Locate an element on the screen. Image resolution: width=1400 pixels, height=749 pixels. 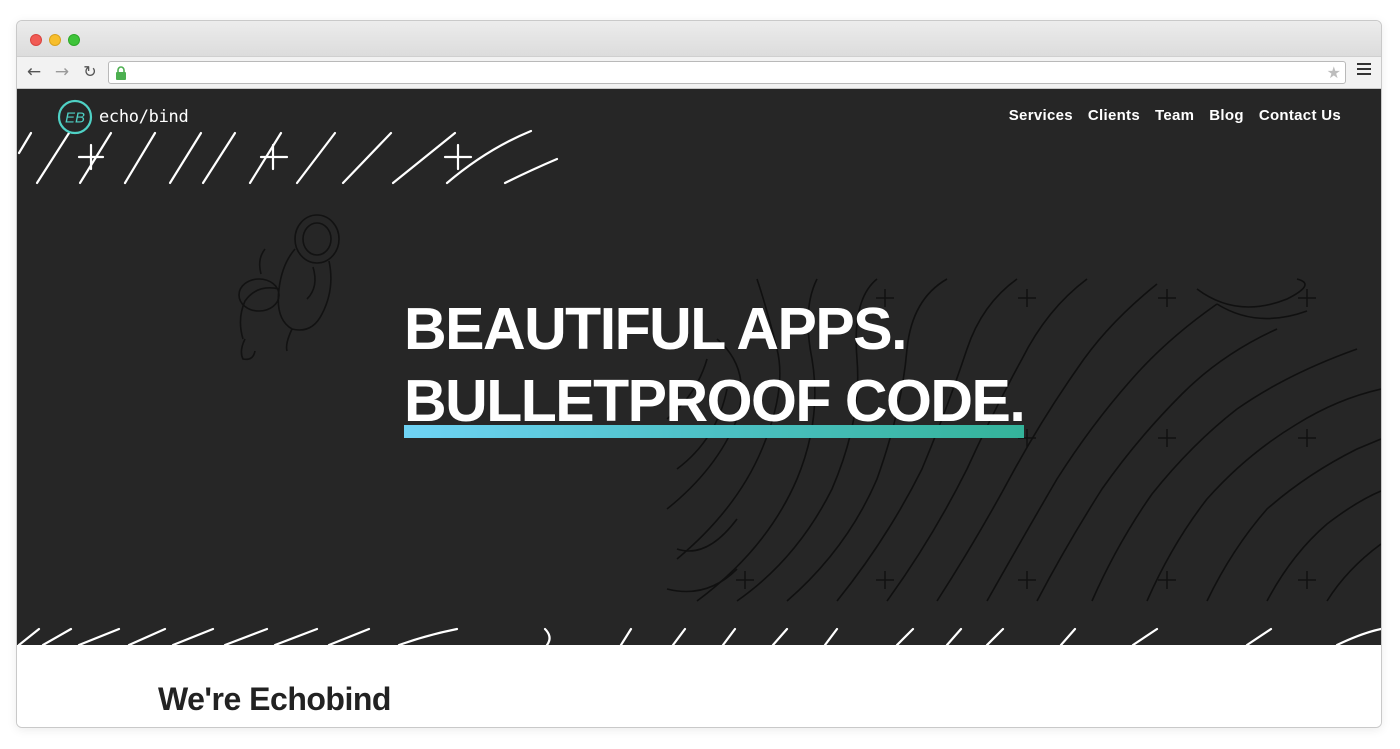
nav-link-contact-us: Contact Us is located at coordinates (1300, 115).